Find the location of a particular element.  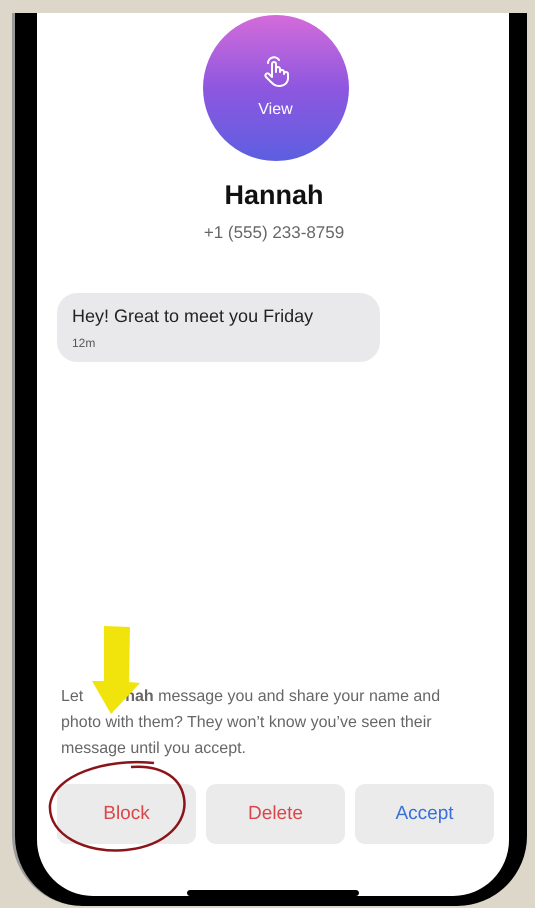

message-text: Hey! Great to meet you Friday is located at coordinates (193, 316).